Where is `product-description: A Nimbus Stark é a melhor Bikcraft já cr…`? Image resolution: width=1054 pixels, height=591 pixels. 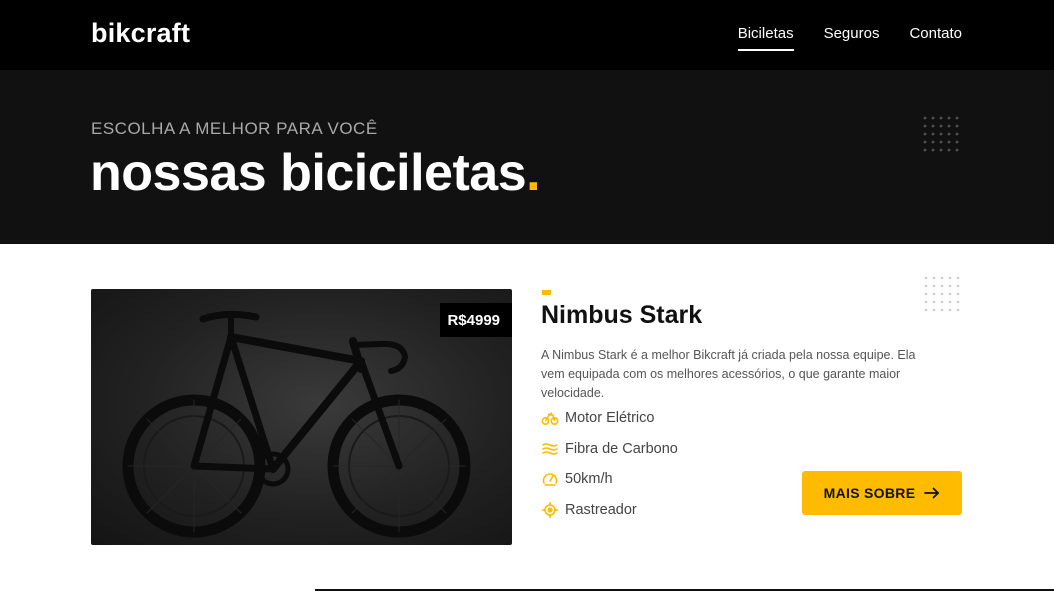
product-description: A Nimbus Stark é a melhor Bikcraft já cr… is located at coordinates (728, 374).